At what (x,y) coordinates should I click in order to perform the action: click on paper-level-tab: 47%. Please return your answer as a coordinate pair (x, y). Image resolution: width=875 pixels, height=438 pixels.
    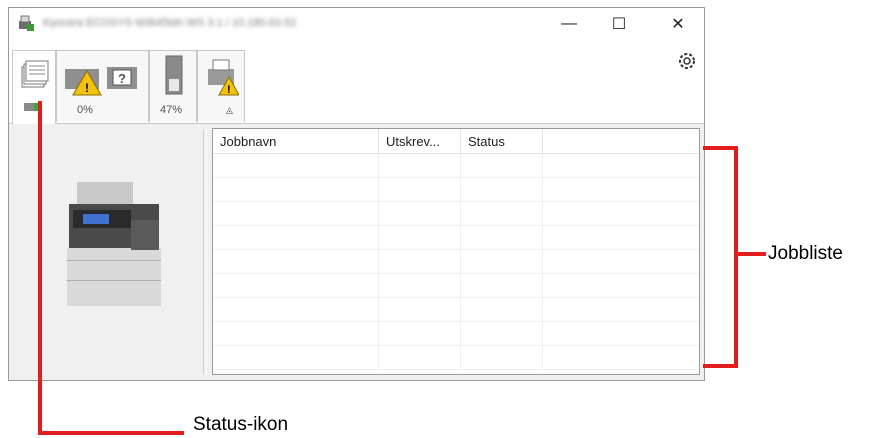
    Looking at the image, I should click on (173, 86).